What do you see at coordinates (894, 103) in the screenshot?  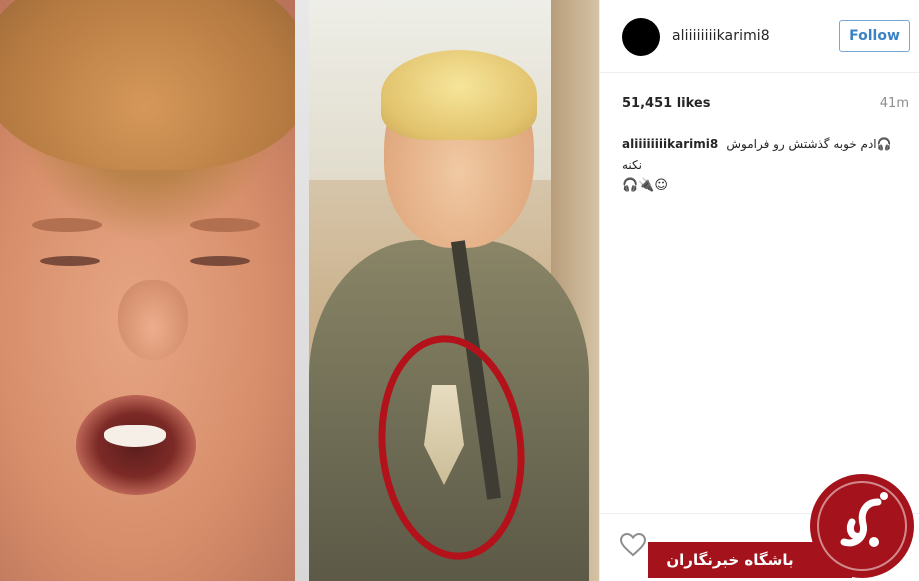 I see `post-timestamp: 41m` at bounding box center [894, 103].